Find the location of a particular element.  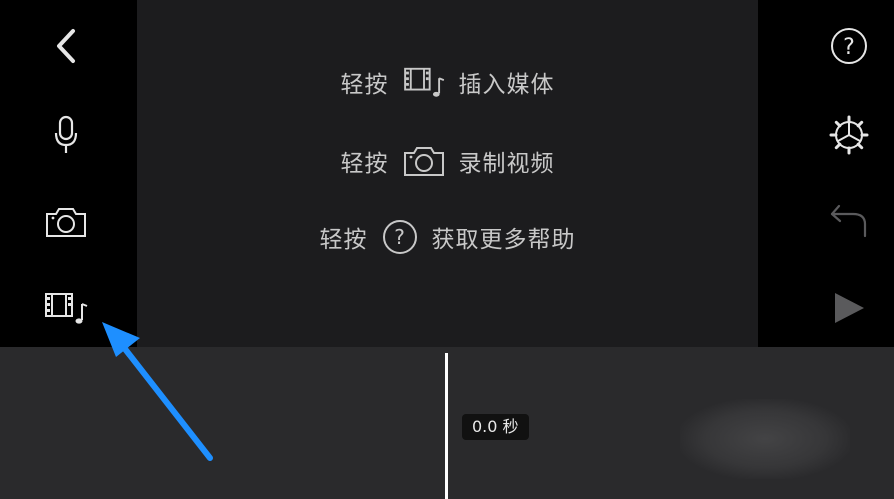

right-toolbar: ? is located at coordinates (826, 173).